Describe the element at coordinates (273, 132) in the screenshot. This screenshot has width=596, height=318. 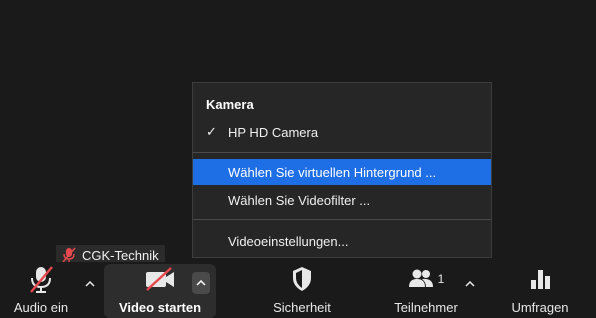
I see `camera-name: HP HD Camera` at that location.